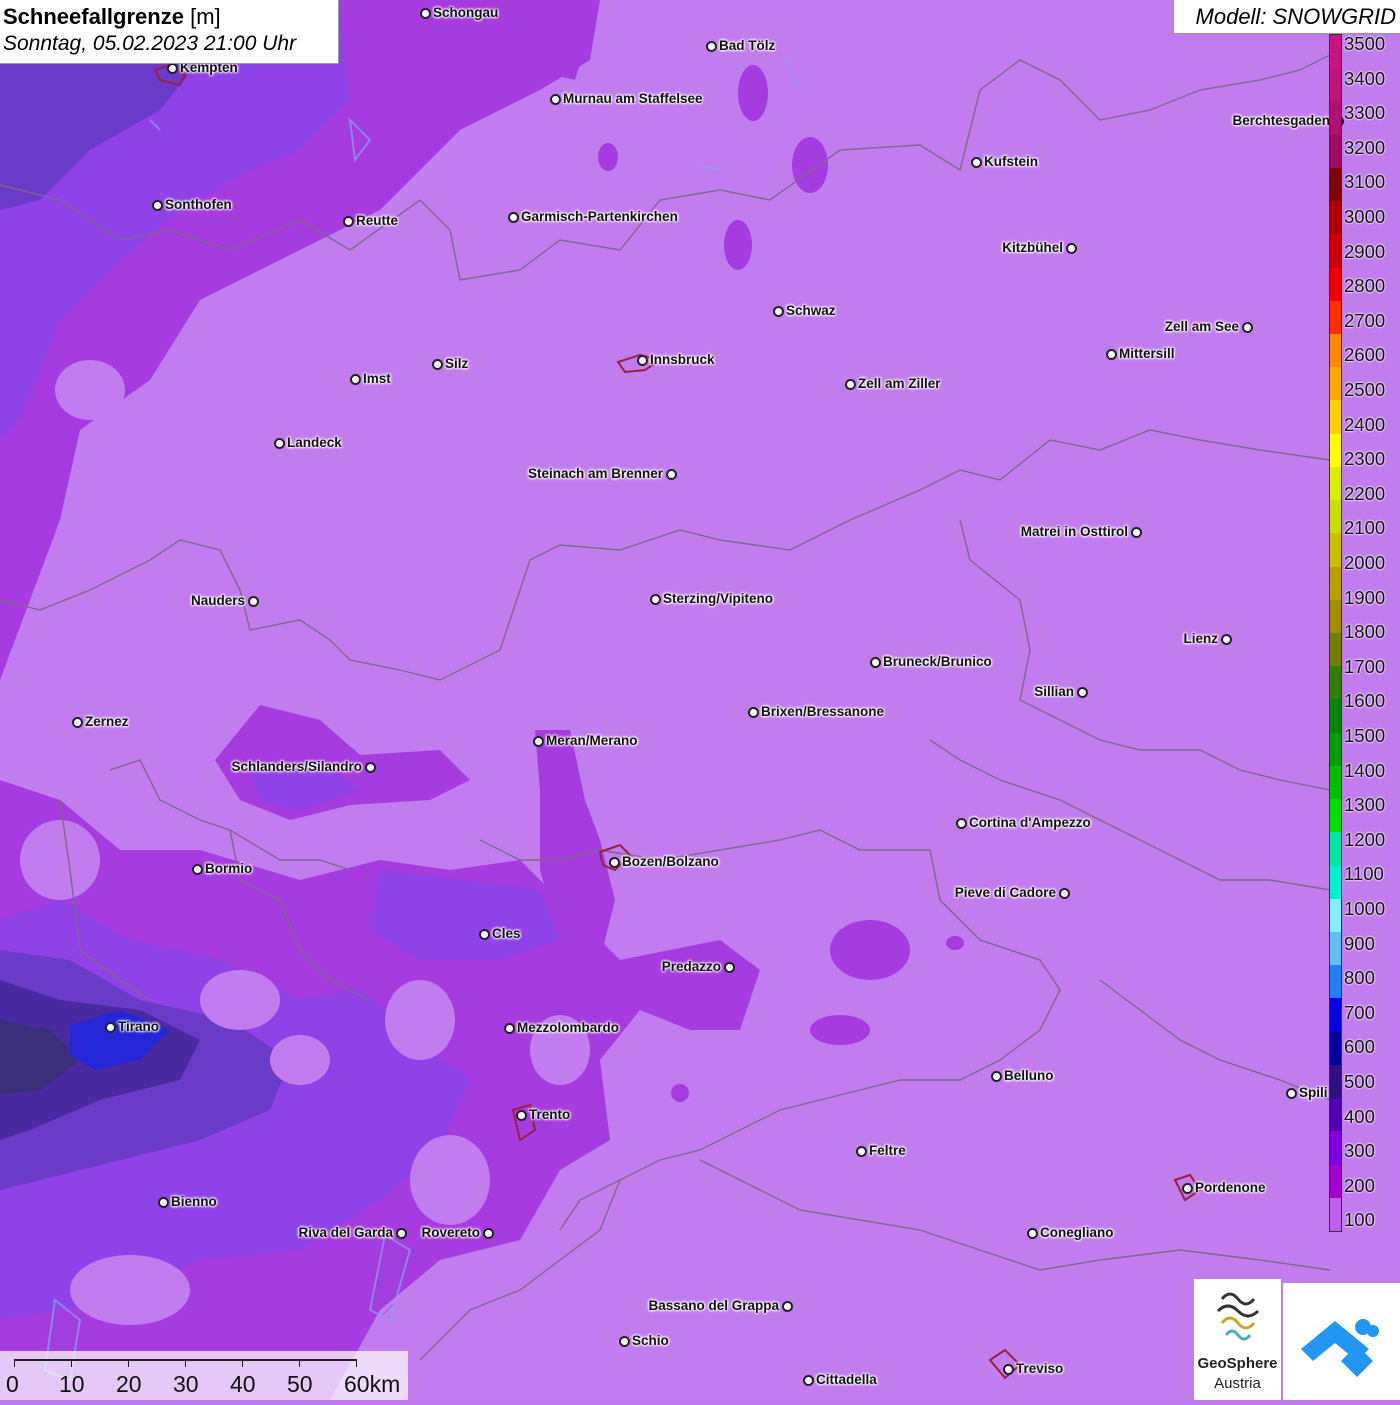 This screenshot has height=1405, width=1400. Describe the element at coordinates (592, 740) in the screenshot. I see `city-label: Meran/Merano` at that location.